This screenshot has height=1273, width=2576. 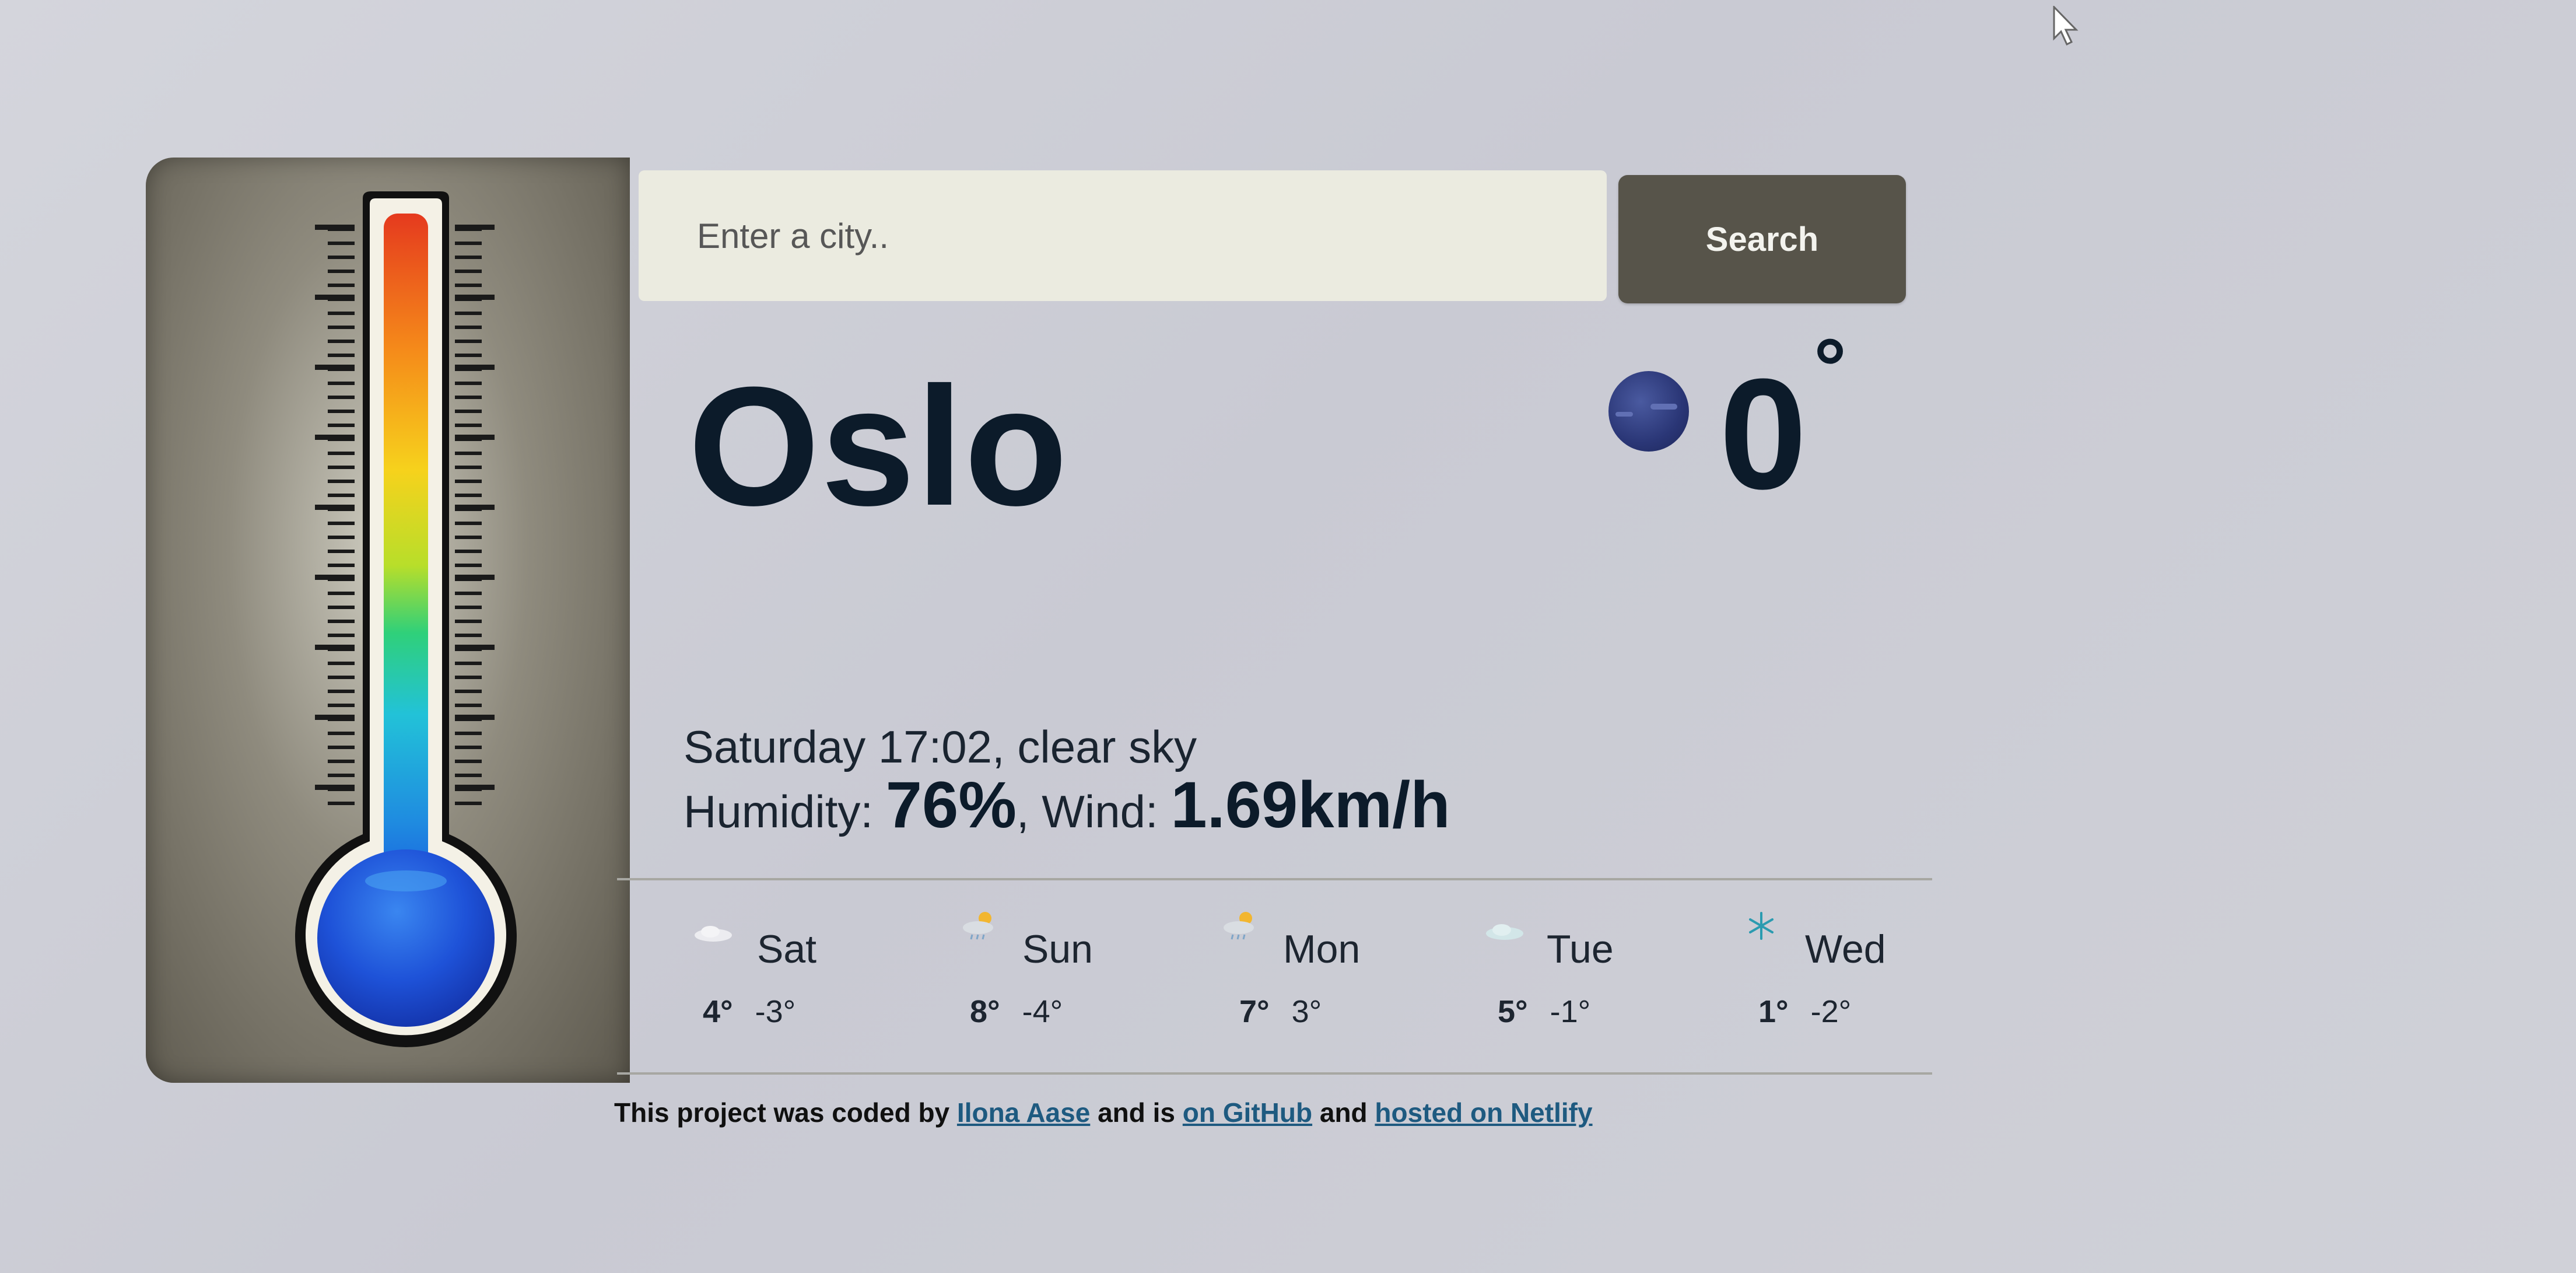 What do you see at coordinates (785, 1112) in the screenshot?
I see `footer-prefix: This project was coded by` at bounding box center [785, 1112].